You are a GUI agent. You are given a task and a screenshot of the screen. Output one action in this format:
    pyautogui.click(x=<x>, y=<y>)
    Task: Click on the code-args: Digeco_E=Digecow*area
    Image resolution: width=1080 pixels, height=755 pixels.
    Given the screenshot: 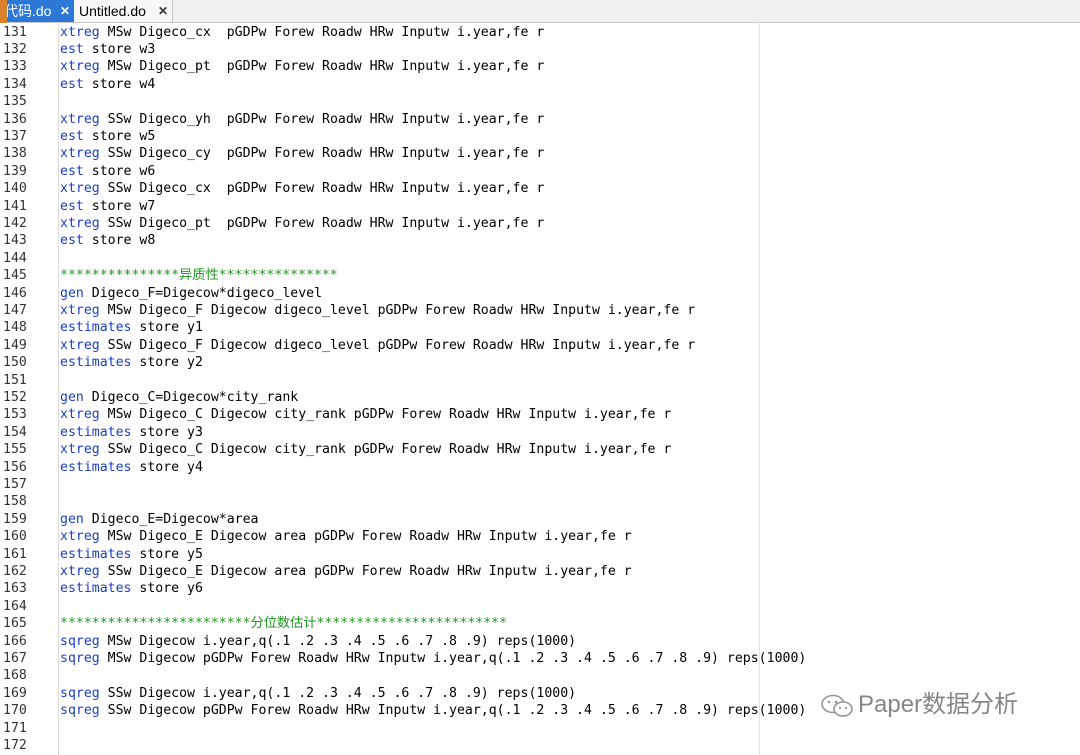 What is the action you would take?
    pyautogui.click(x=171, y=519)
    